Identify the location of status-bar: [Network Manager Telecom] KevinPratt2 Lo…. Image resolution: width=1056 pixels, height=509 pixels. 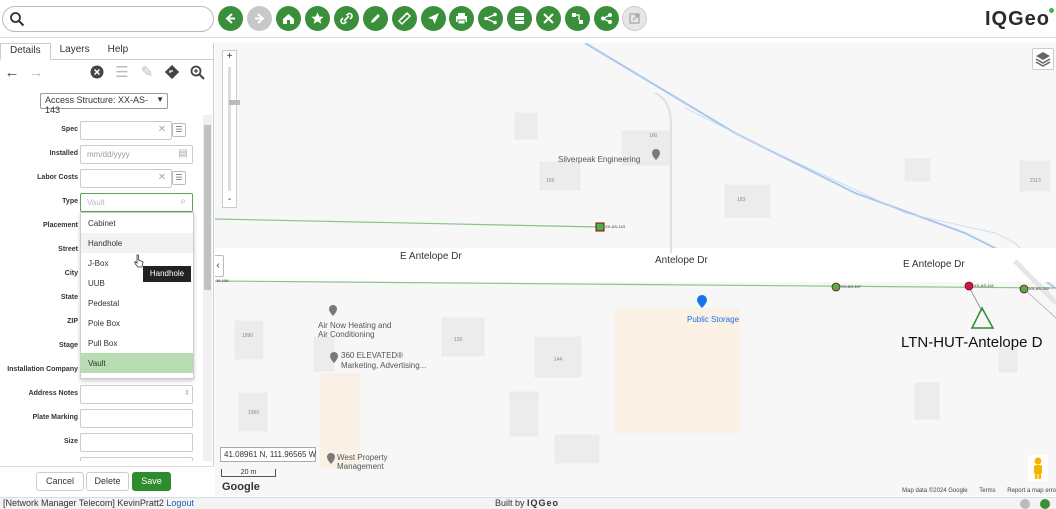
(528, 503).